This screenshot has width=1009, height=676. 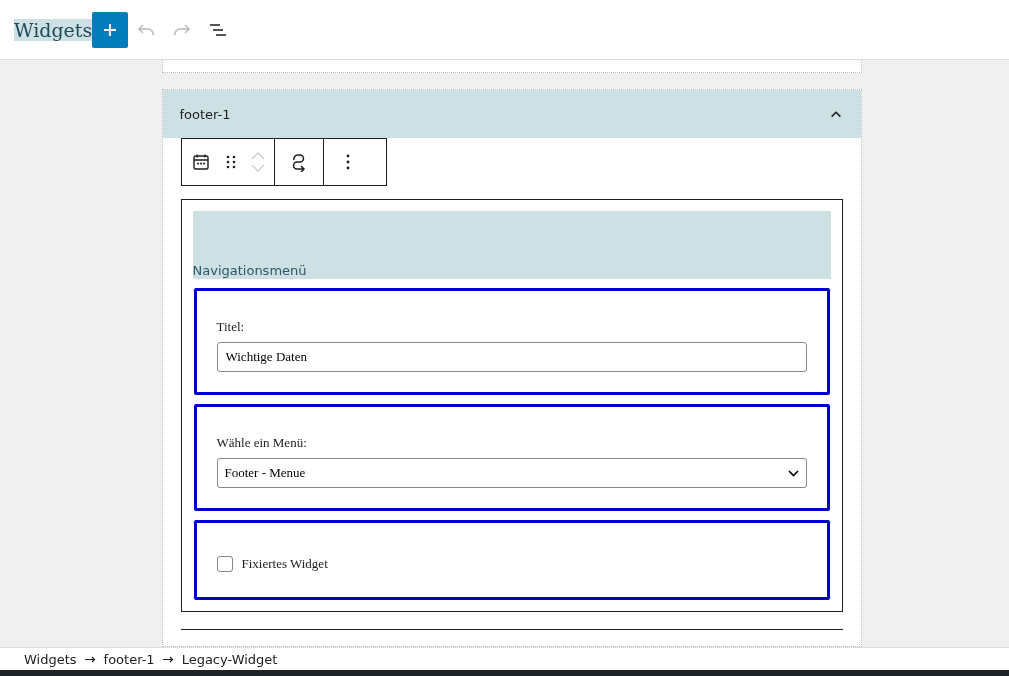 What do you see at coordinates (257, 168) in the screenshot?
I see `move-down-icon` at bounding box center [257, 168].